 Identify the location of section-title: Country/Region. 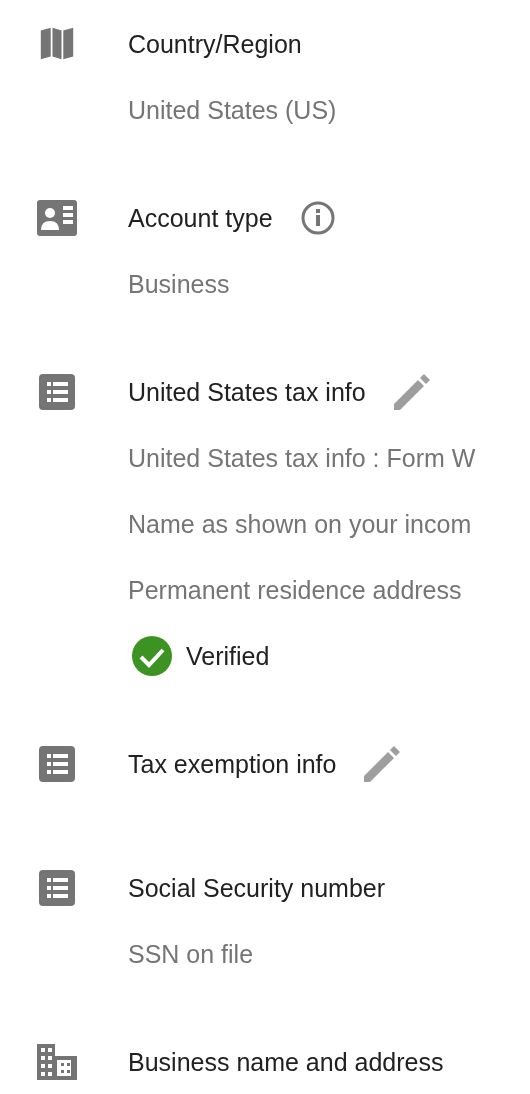
(215, 44).